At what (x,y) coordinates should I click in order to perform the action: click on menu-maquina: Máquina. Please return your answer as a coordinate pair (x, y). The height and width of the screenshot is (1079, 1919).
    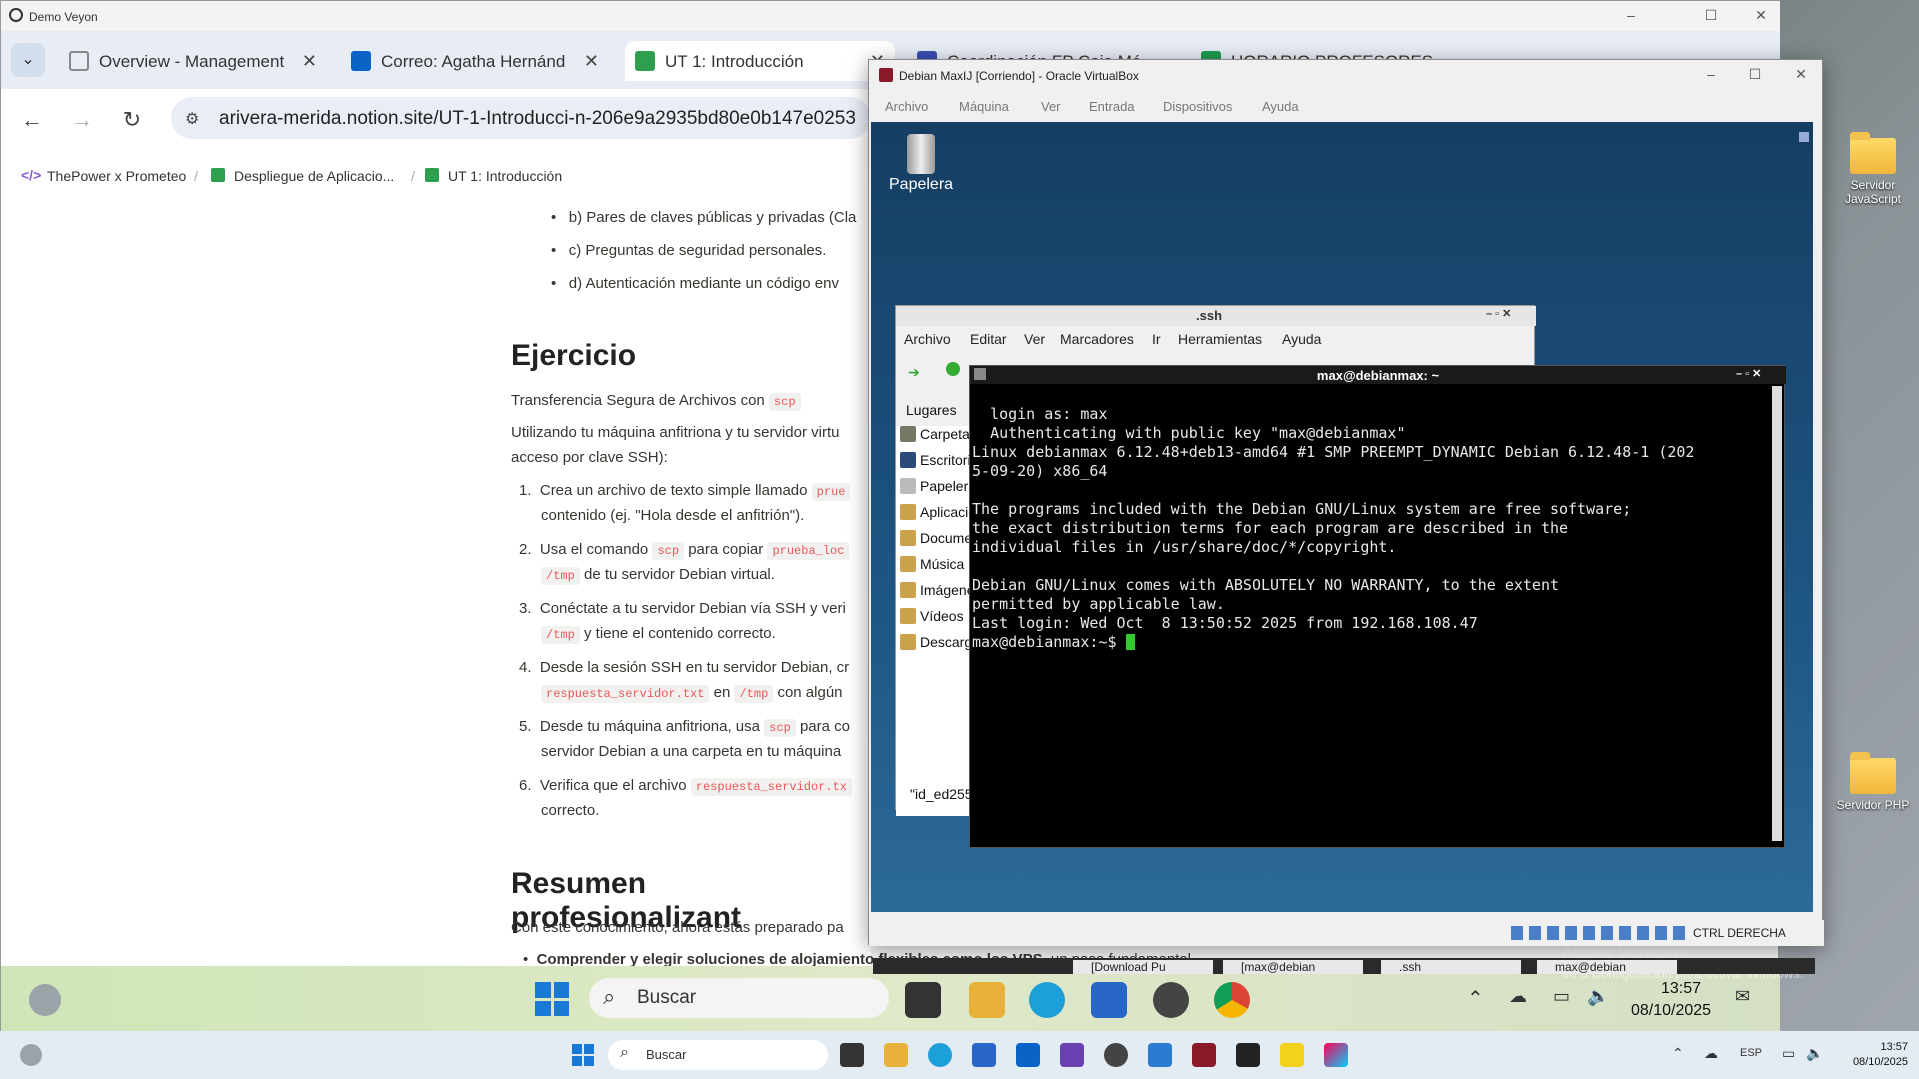
    Looking at the image, I should click on (984, 106).